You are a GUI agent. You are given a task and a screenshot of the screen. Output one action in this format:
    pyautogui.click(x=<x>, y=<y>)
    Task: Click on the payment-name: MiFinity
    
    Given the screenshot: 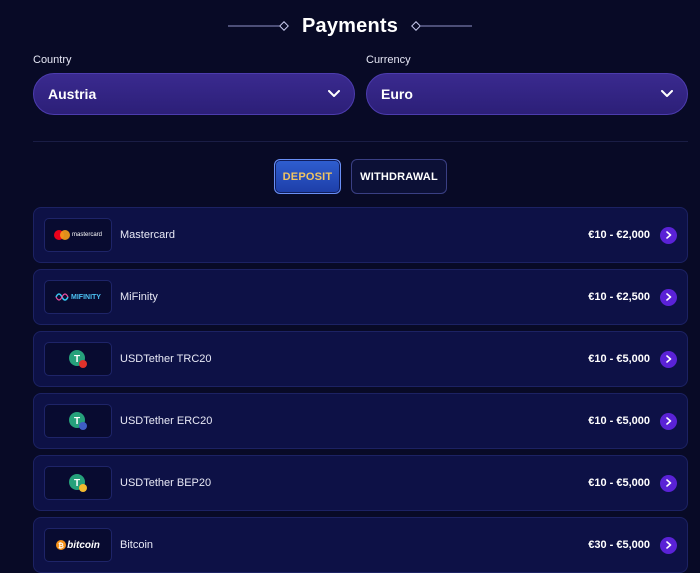 What is the action you would take?
    pyautogui.click(x=139, y=297)
    